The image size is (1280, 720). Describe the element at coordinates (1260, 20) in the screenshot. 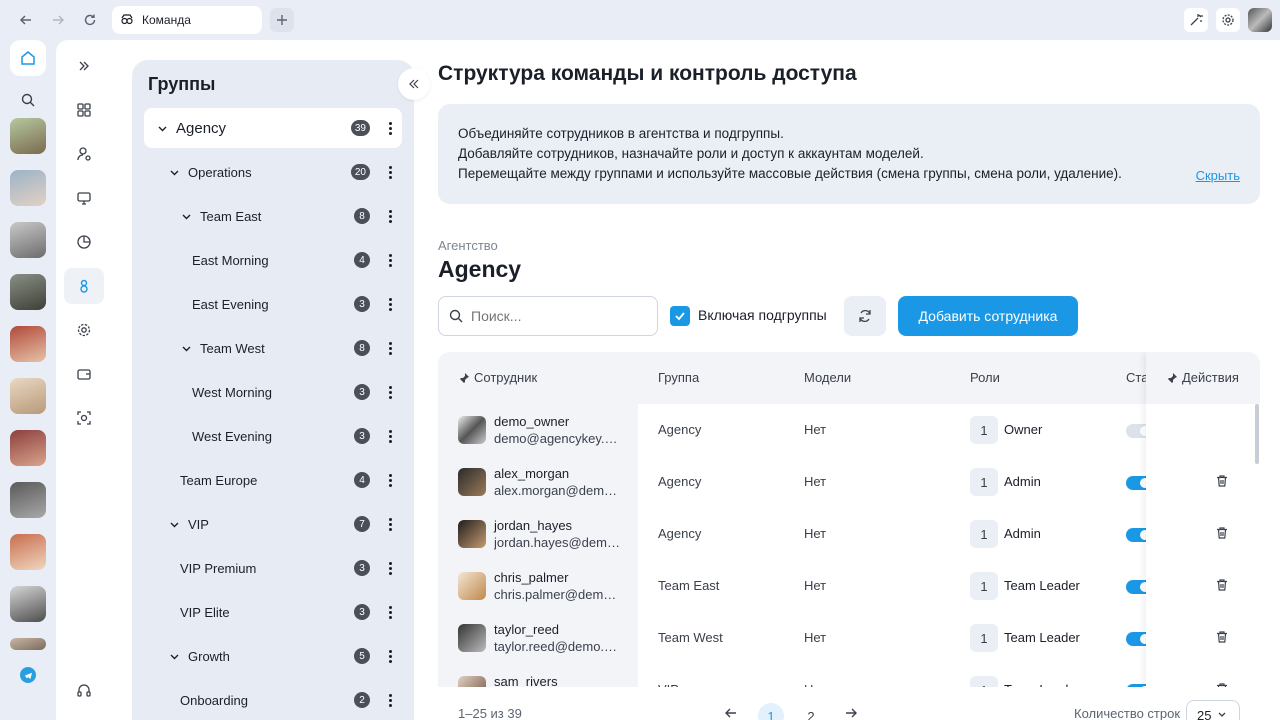

I see `user-avatar` at that location.